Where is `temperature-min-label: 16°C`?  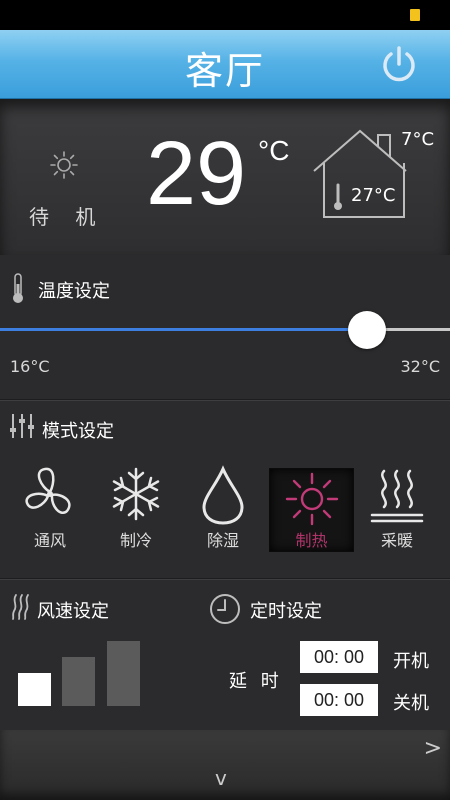 temperature-min-label: 16°C is located at coordinates (30, 366).